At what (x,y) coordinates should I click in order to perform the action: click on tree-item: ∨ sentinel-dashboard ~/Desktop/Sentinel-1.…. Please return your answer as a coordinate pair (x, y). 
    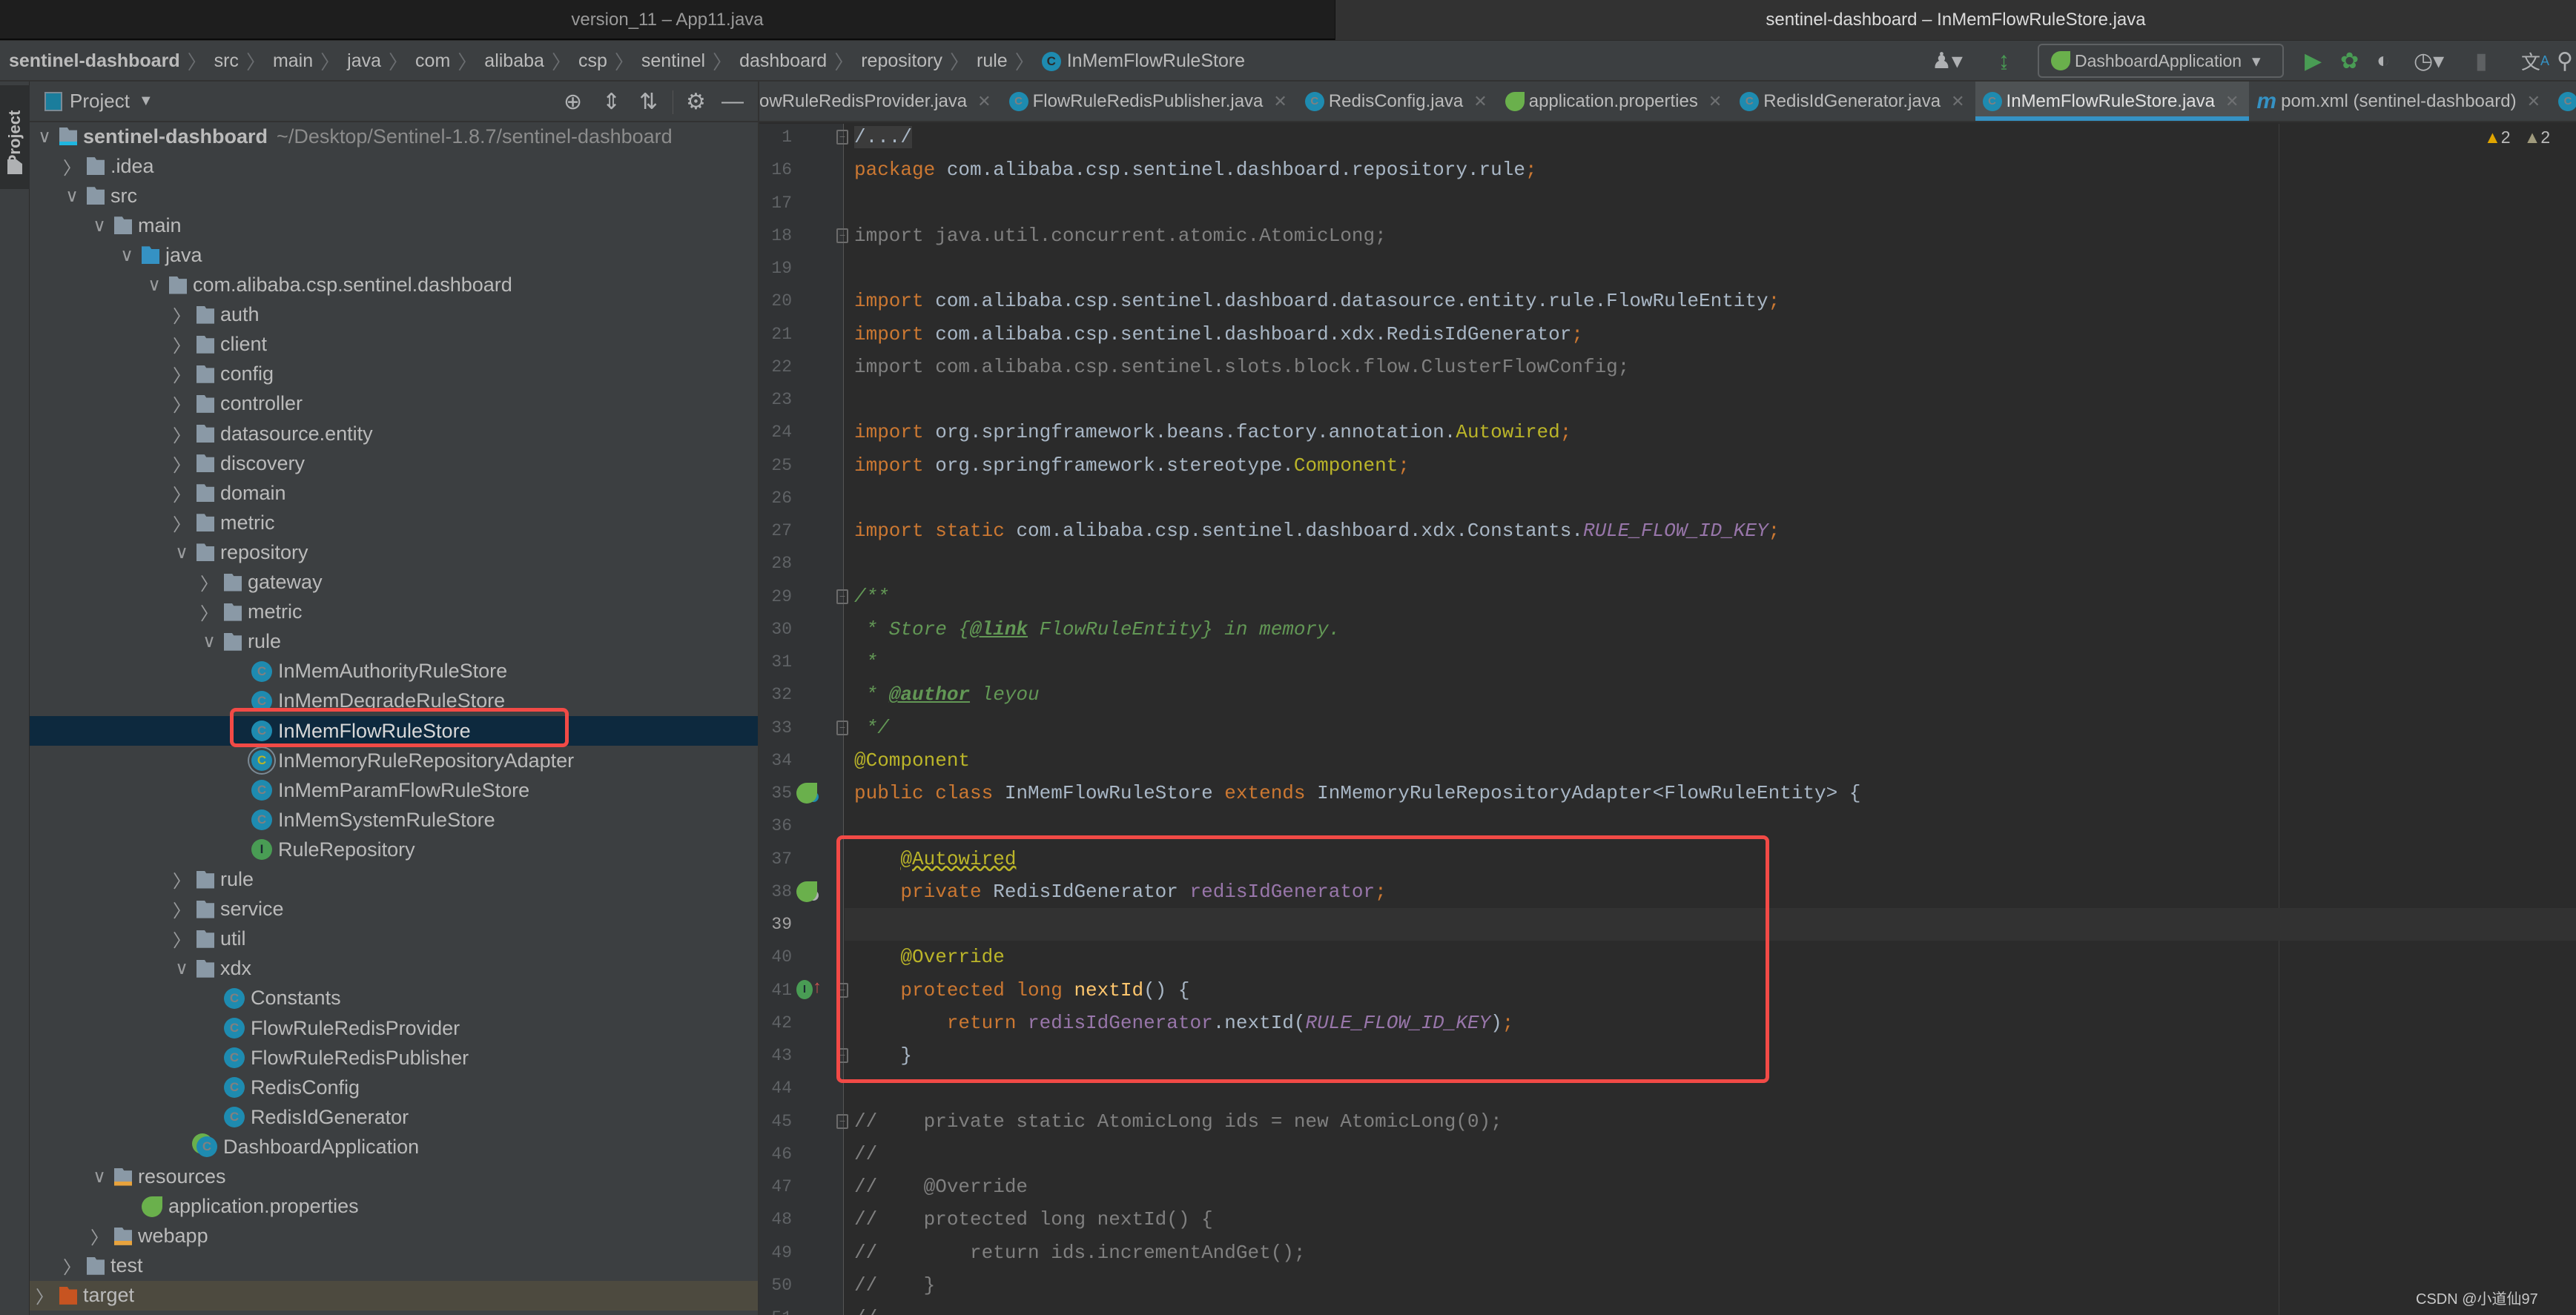
    Looking at the image, I should click on (394, 136).